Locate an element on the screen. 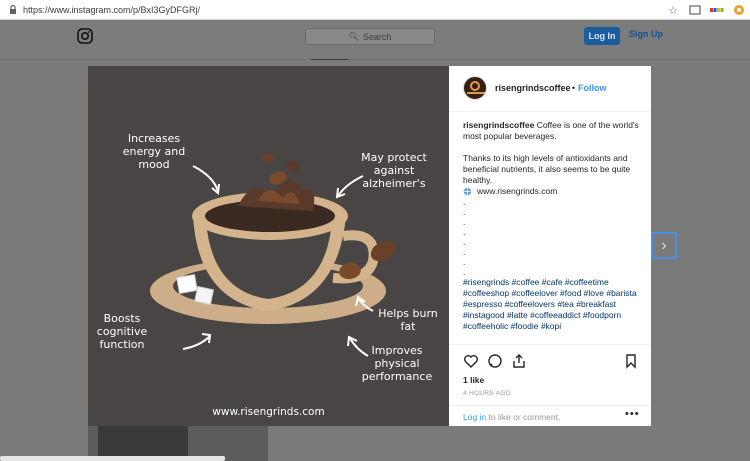  instagram-logo-icon is located at coordinates (85, 36).